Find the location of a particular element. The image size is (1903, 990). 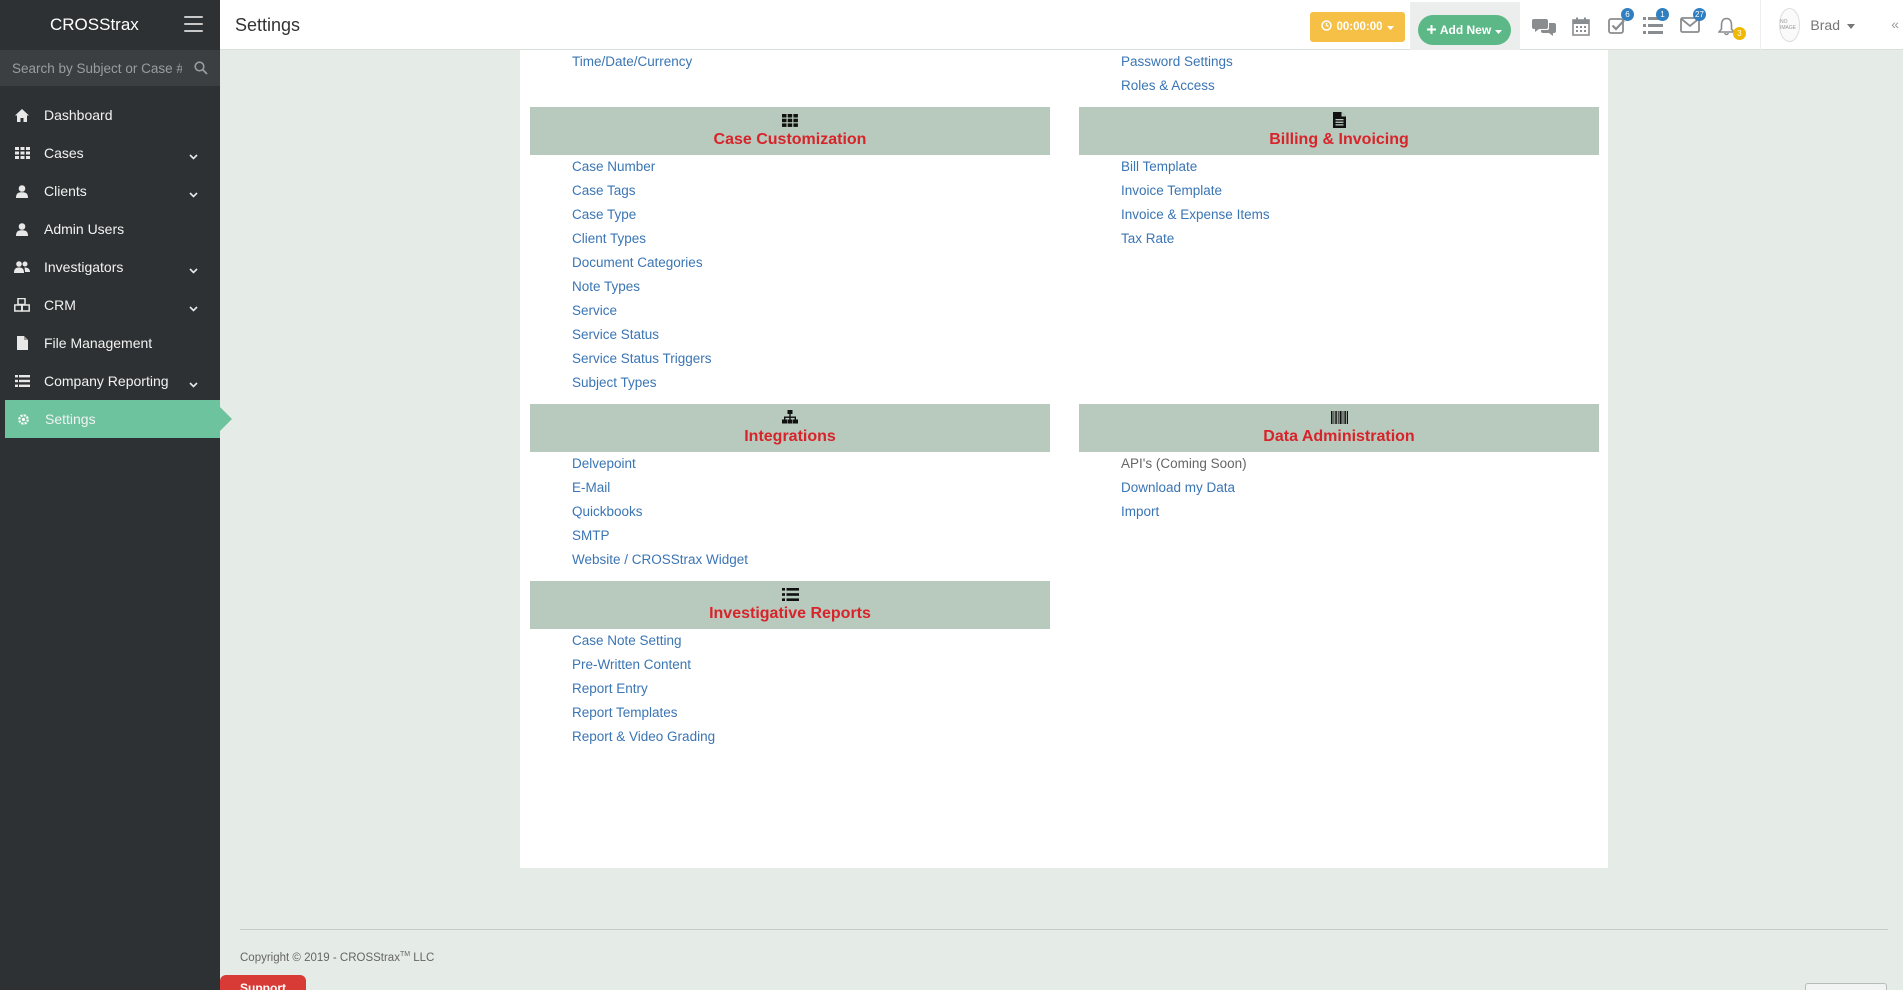

section-title: Case Customization is located at coordinates (790, 139).